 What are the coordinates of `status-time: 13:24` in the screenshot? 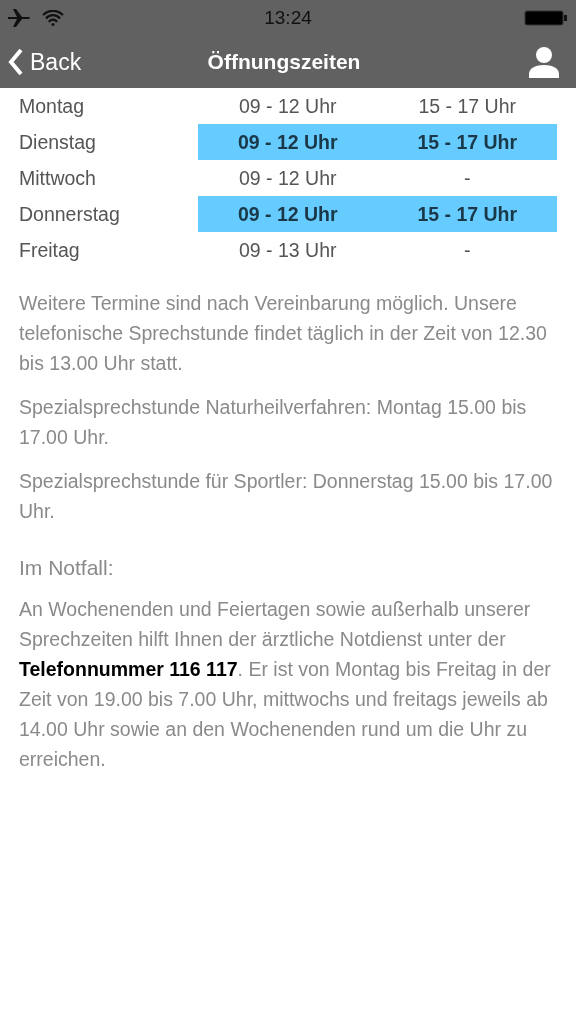 It's located at (288, 18).